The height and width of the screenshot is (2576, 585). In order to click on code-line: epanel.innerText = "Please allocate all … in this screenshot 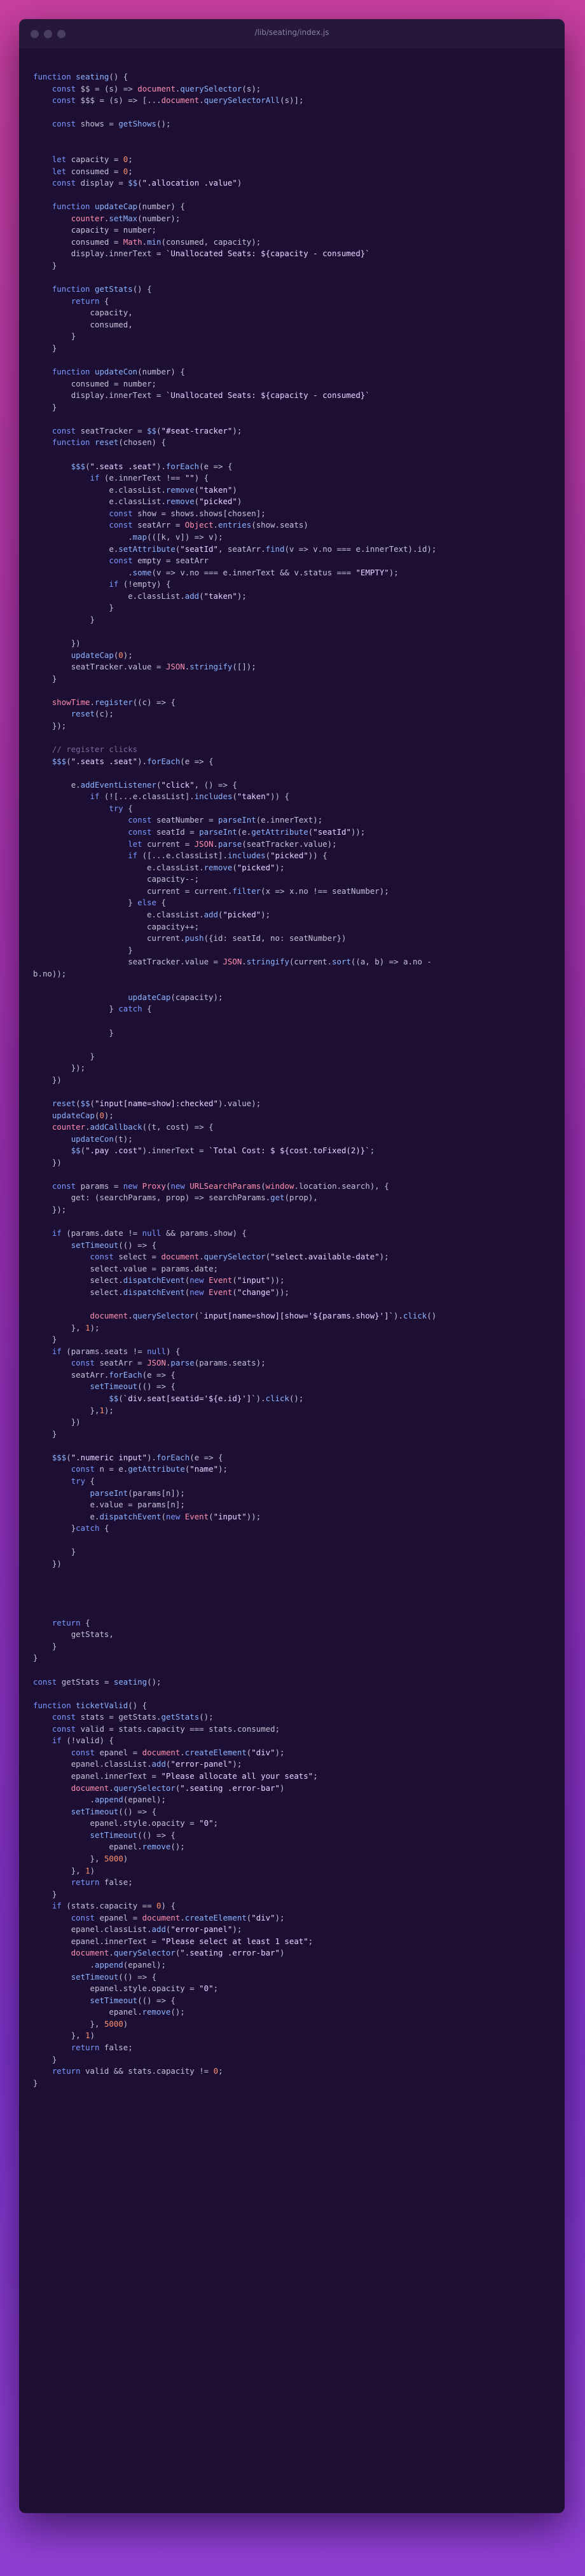, I will do `click(194, 1776)`.